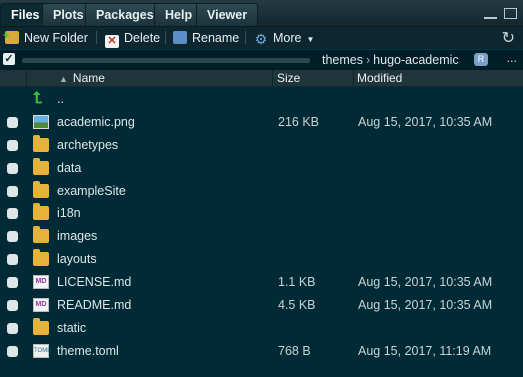  What do you see at coordinates (71, 328) in the screenshot?
I see `folder-name-link: static` at bounding box center [71, 328].